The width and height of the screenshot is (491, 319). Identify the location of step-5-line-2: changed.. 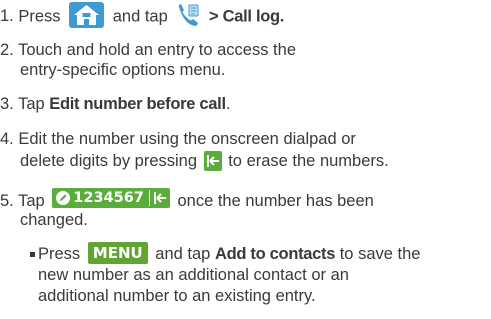
(54, 220).